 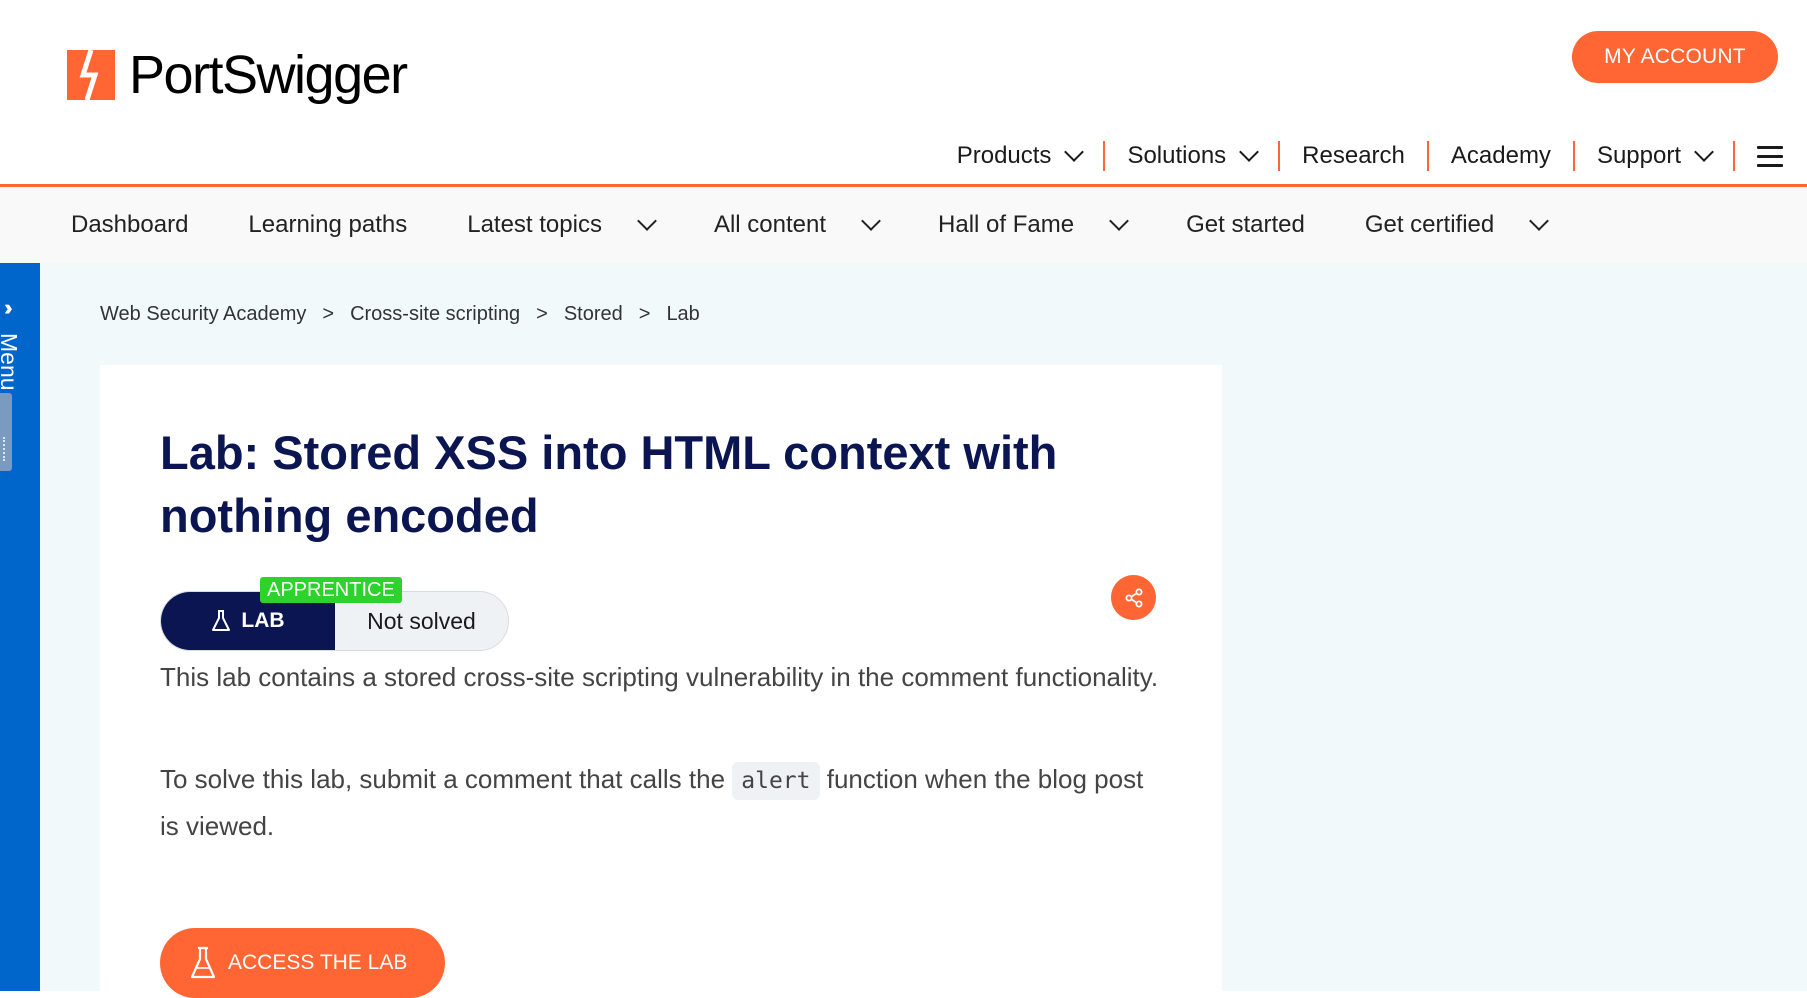 I want to click on subnav-item-all-content: All content, so click(x=797, y=225).